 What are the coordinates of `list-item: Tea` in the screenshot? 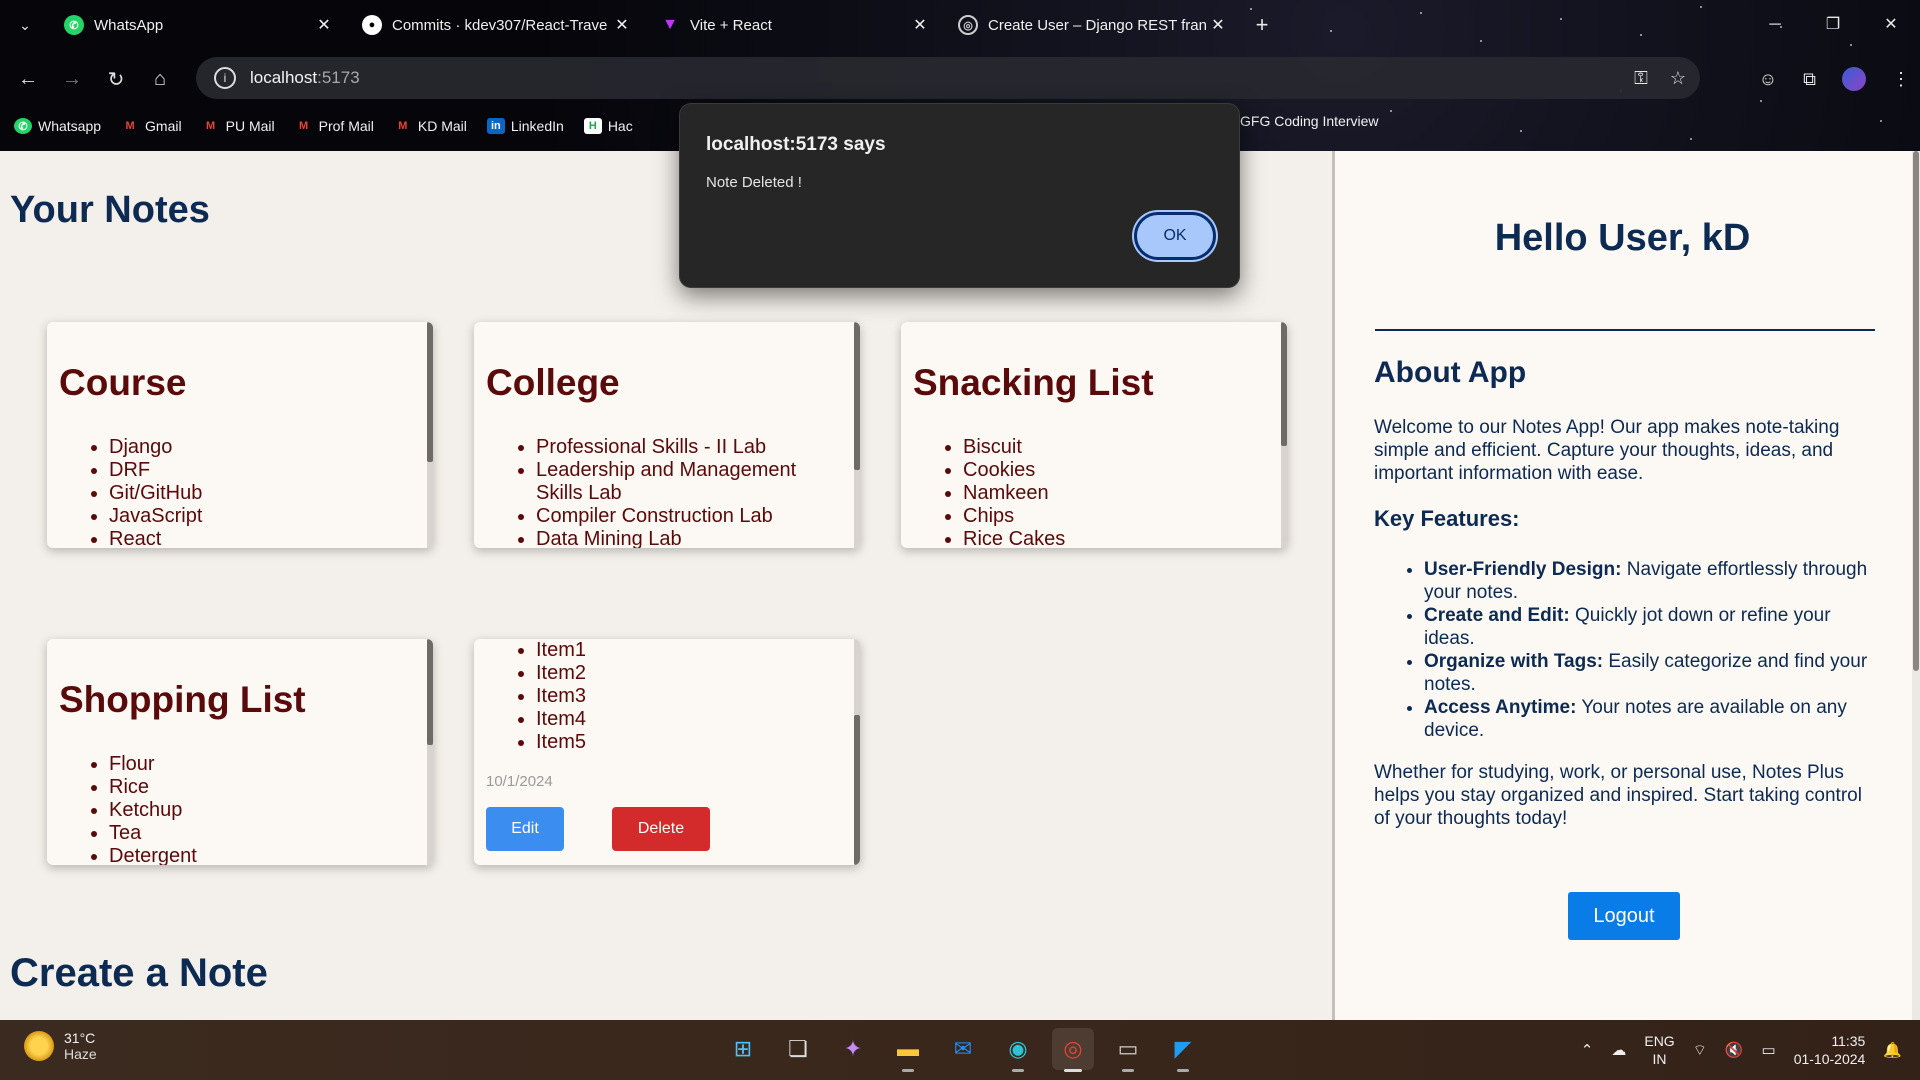 It's located at (259, 833).